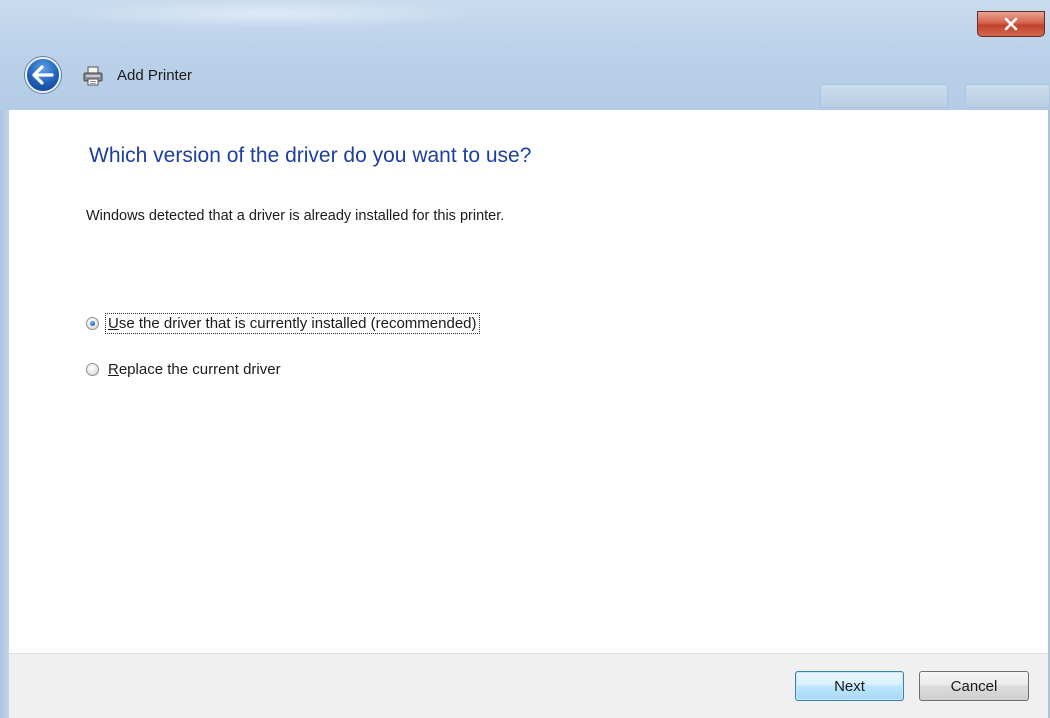 This screenshot has height=718, width=1050. Describe the element at coordinates (4, 414) in the screenshot. I see `window-frame-left` at that location.